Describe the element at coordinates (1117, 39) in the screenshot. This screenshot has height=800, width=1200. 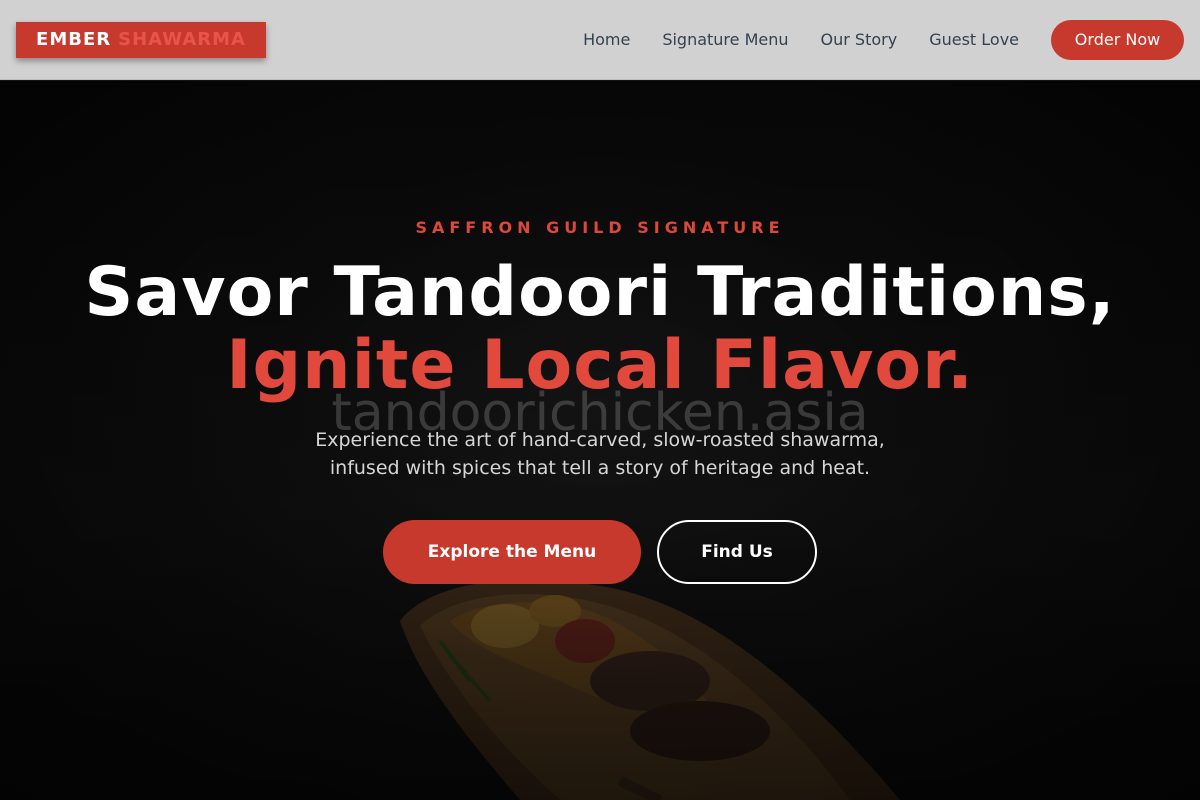
I see `order-now-button: Order Now` at that location.